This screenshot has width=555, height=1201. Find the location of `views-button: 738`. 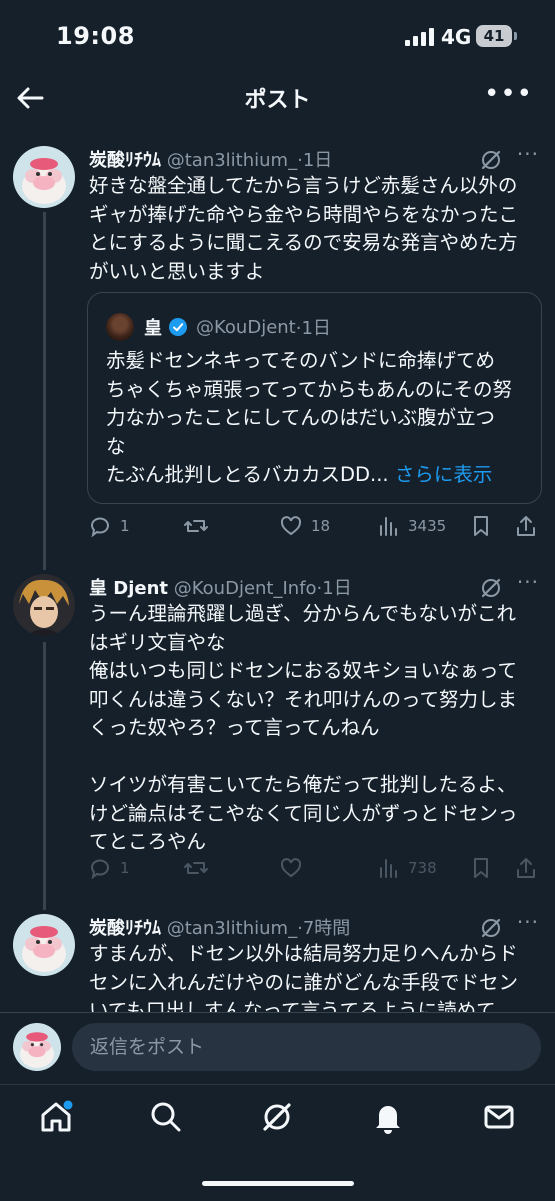

views-button: 738 is located at coordinates (407, 868).